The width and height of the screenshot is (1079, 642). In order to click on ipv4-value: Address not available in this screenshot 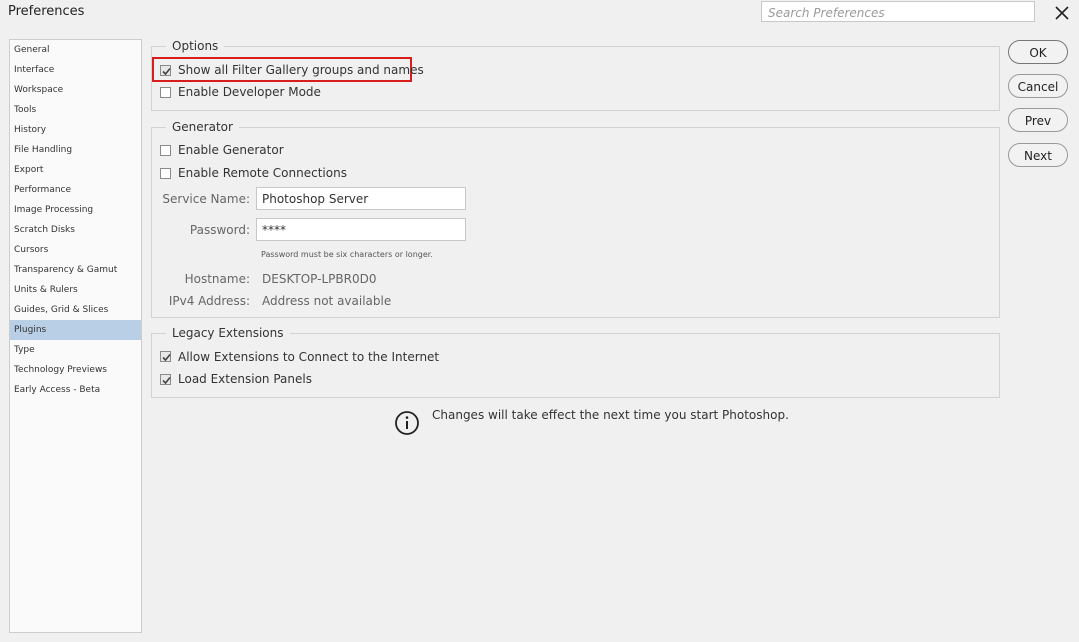, I will do `click(327, 301)`.